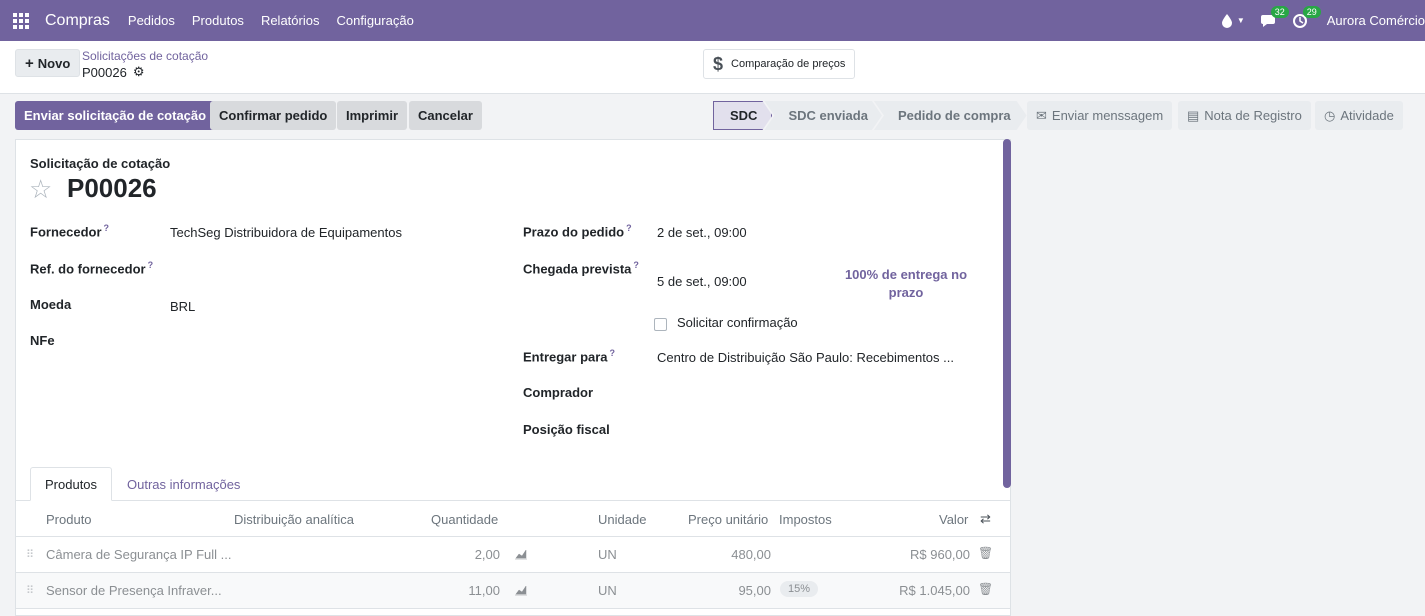  I want to click on menu-relatorios: Relatórios, so click(290, 20).